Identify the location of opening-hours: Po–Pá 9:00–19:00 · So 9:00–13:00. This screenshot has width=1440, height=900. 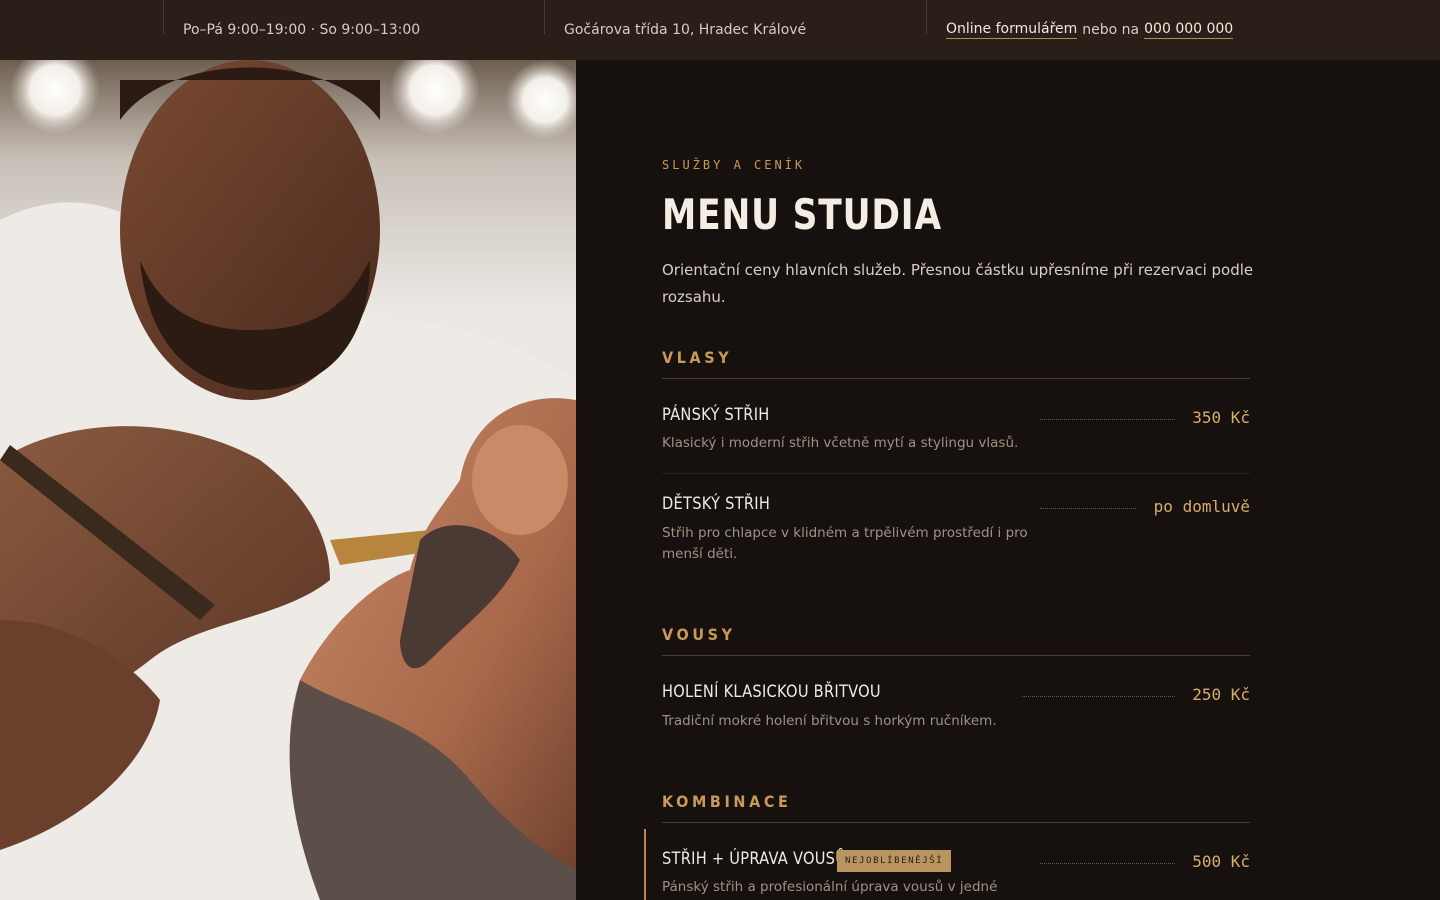
(301, 30).